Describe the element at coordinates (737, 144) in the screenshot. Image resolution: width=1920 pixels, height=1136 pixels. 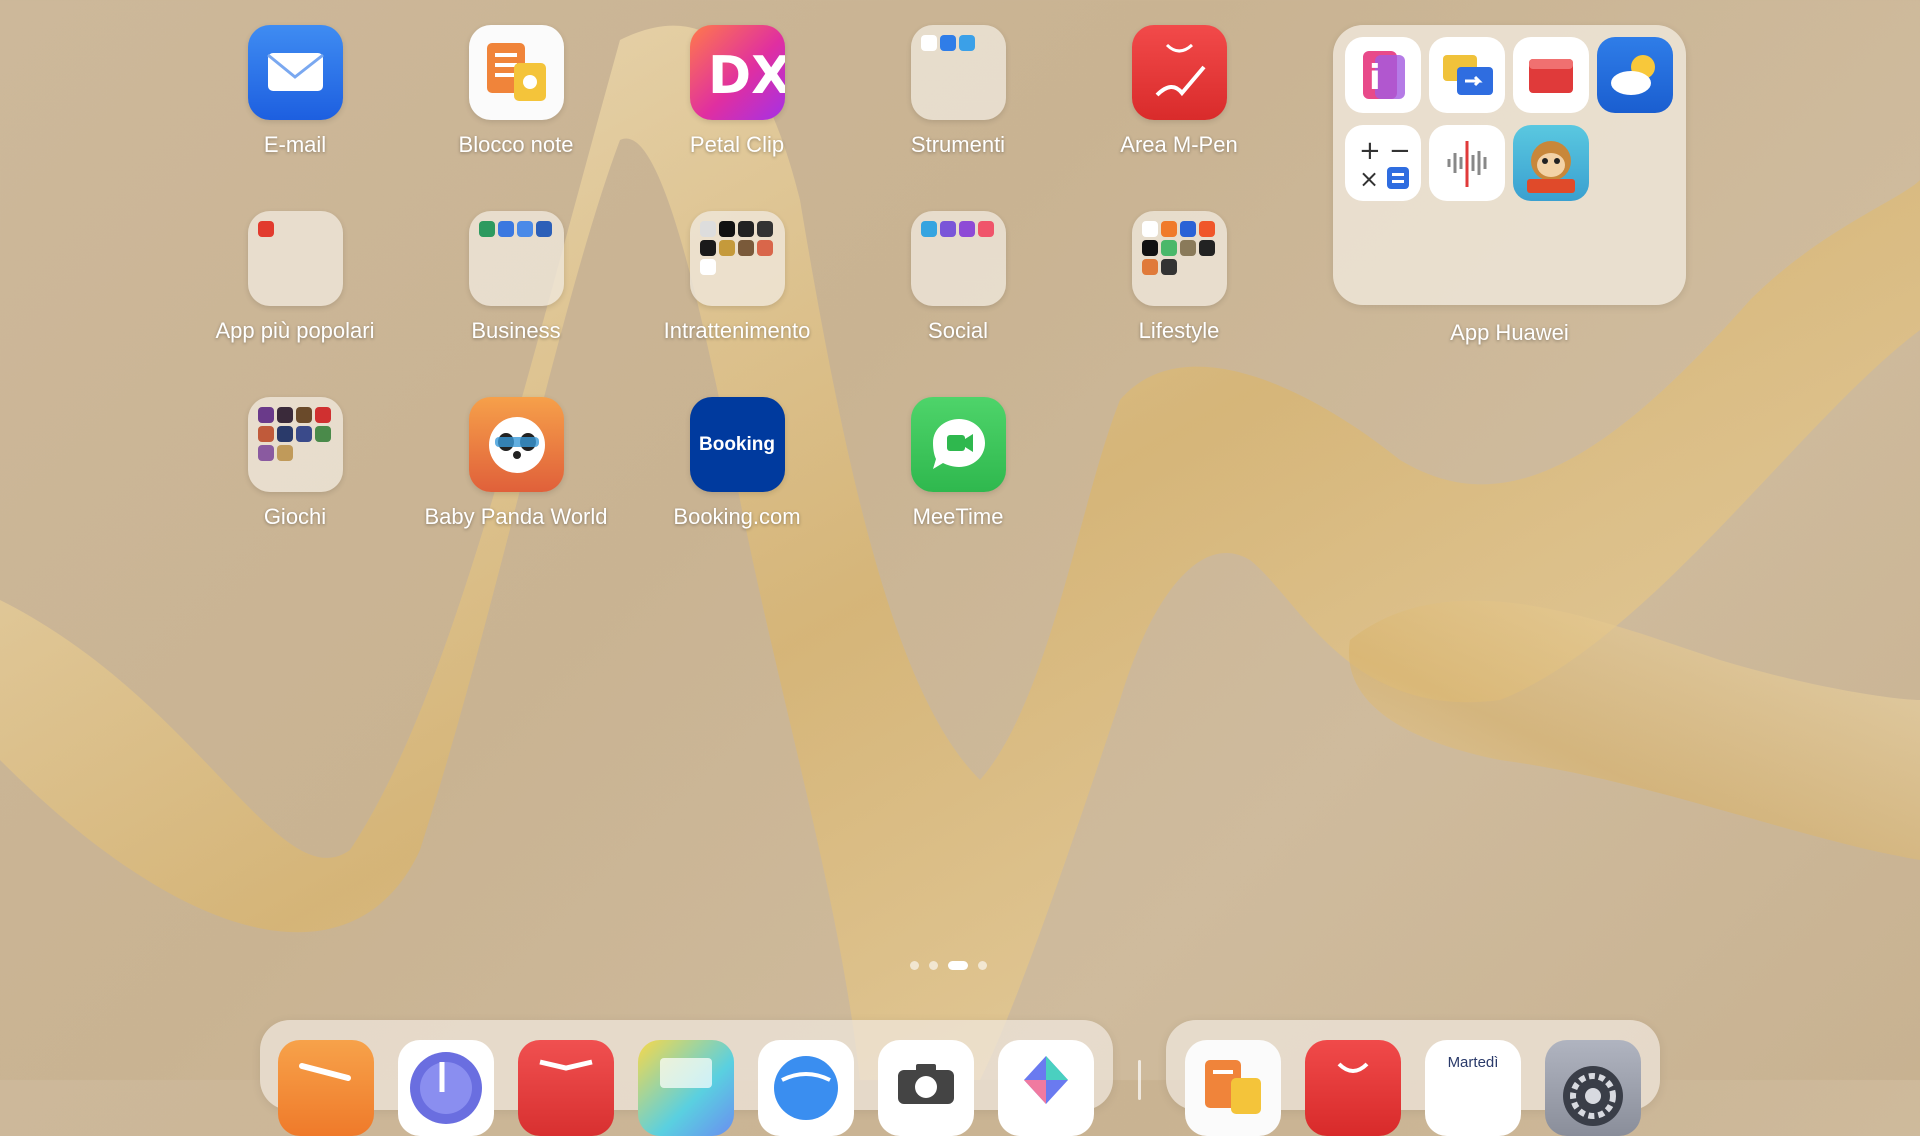
I see `app-label: Petal Clip` at that location.